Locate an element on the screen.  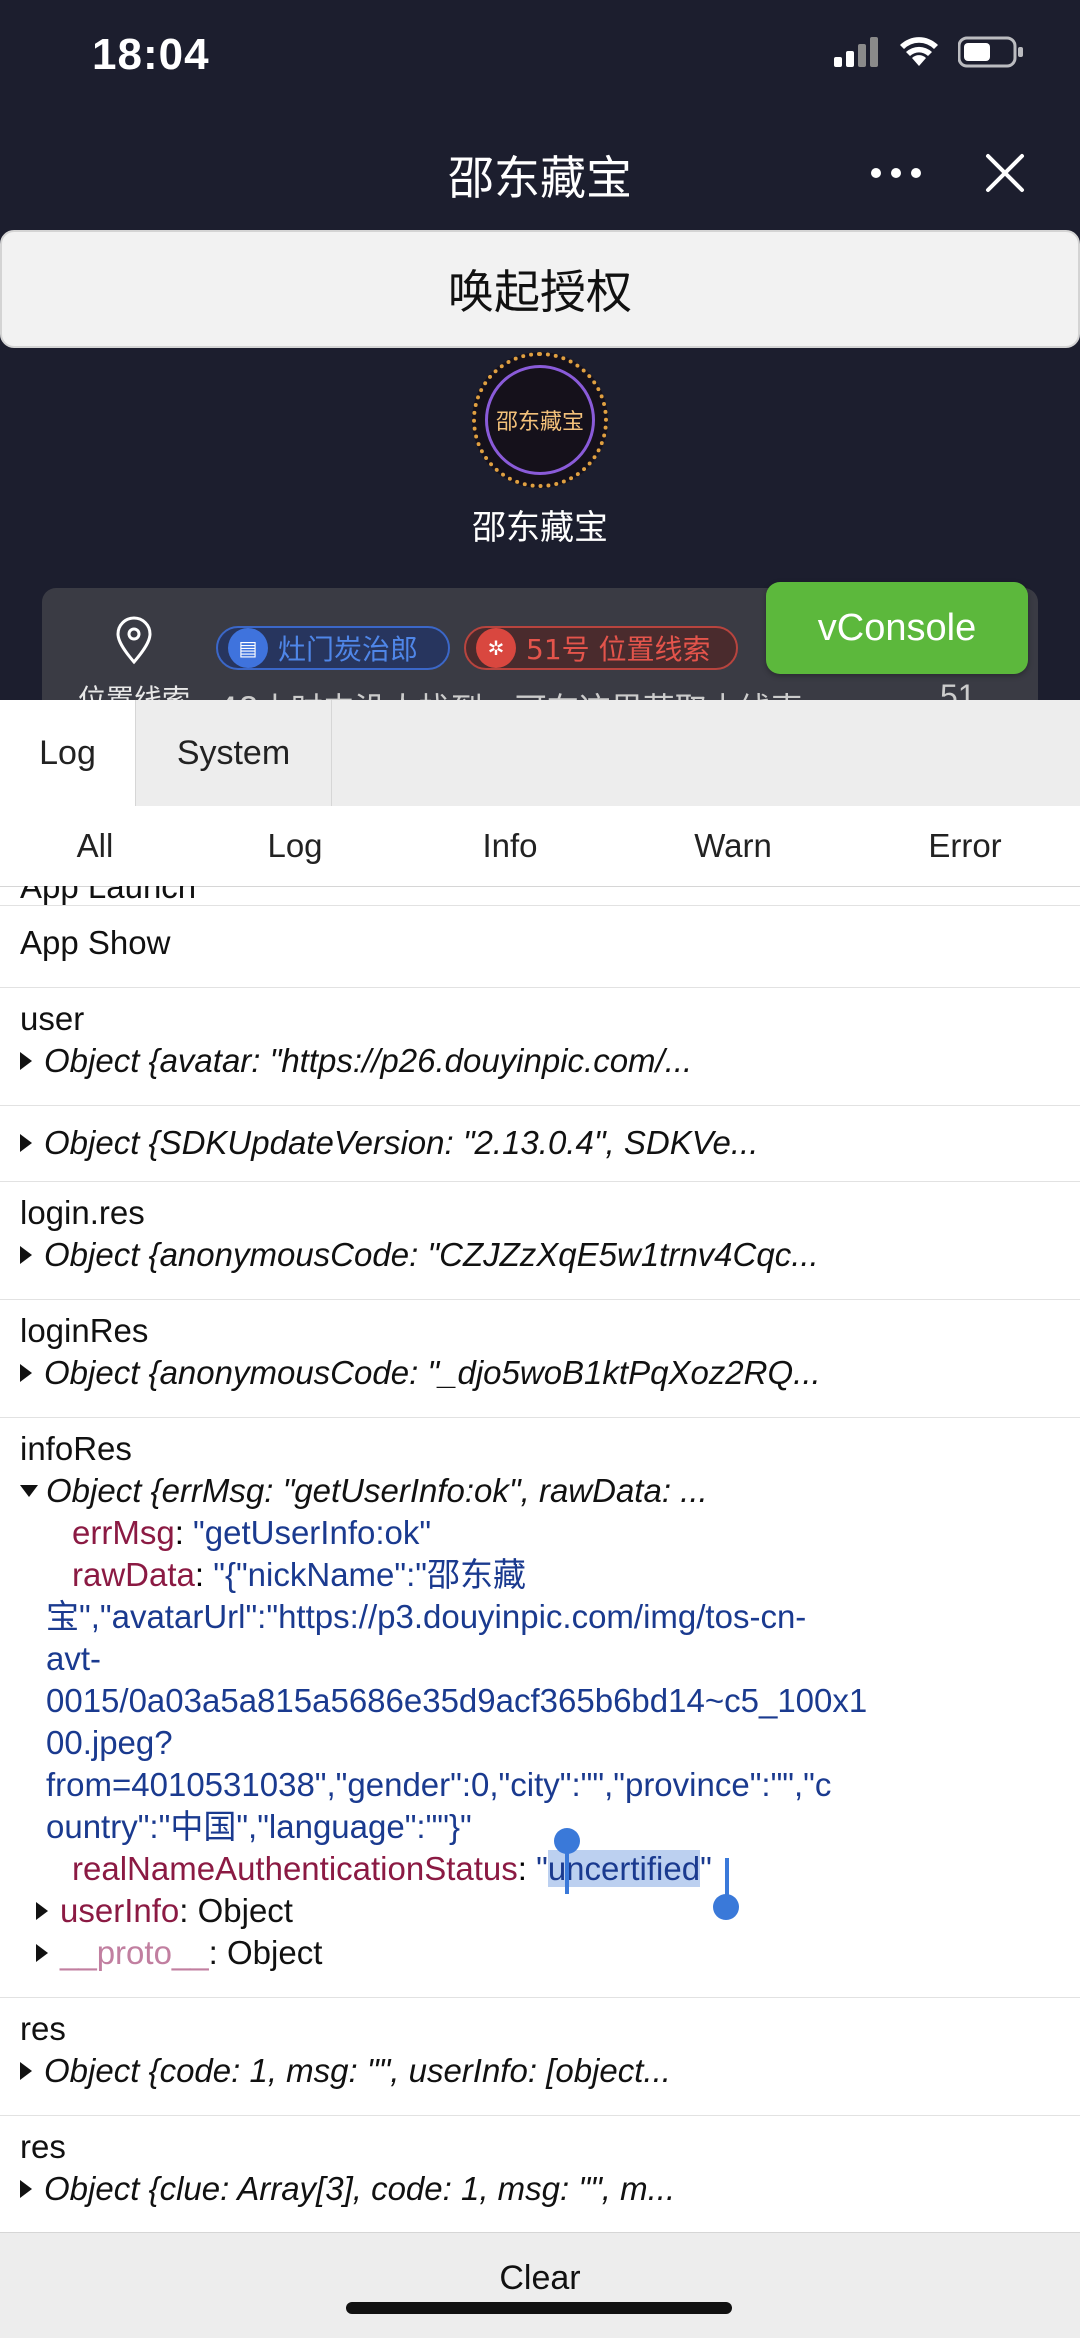
log-filter-bar: All Log Info Warn Error is located at coordinates (540, 846).